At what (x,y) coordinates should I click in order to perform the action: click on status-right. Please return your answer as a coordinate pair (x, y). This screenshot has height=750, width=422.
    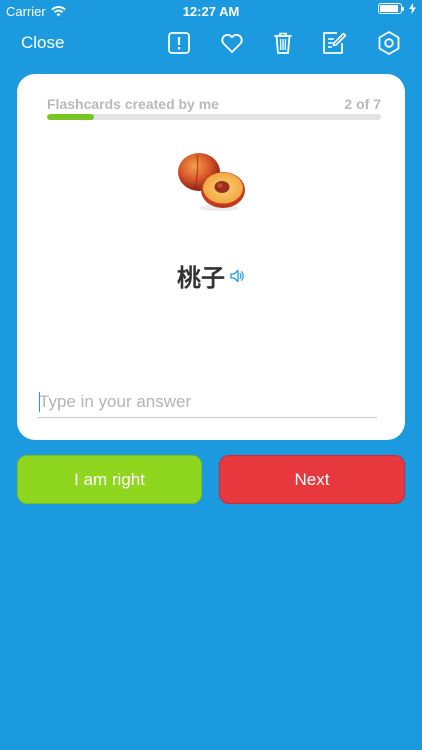
    Looking at the image, I should click on (397, 8).